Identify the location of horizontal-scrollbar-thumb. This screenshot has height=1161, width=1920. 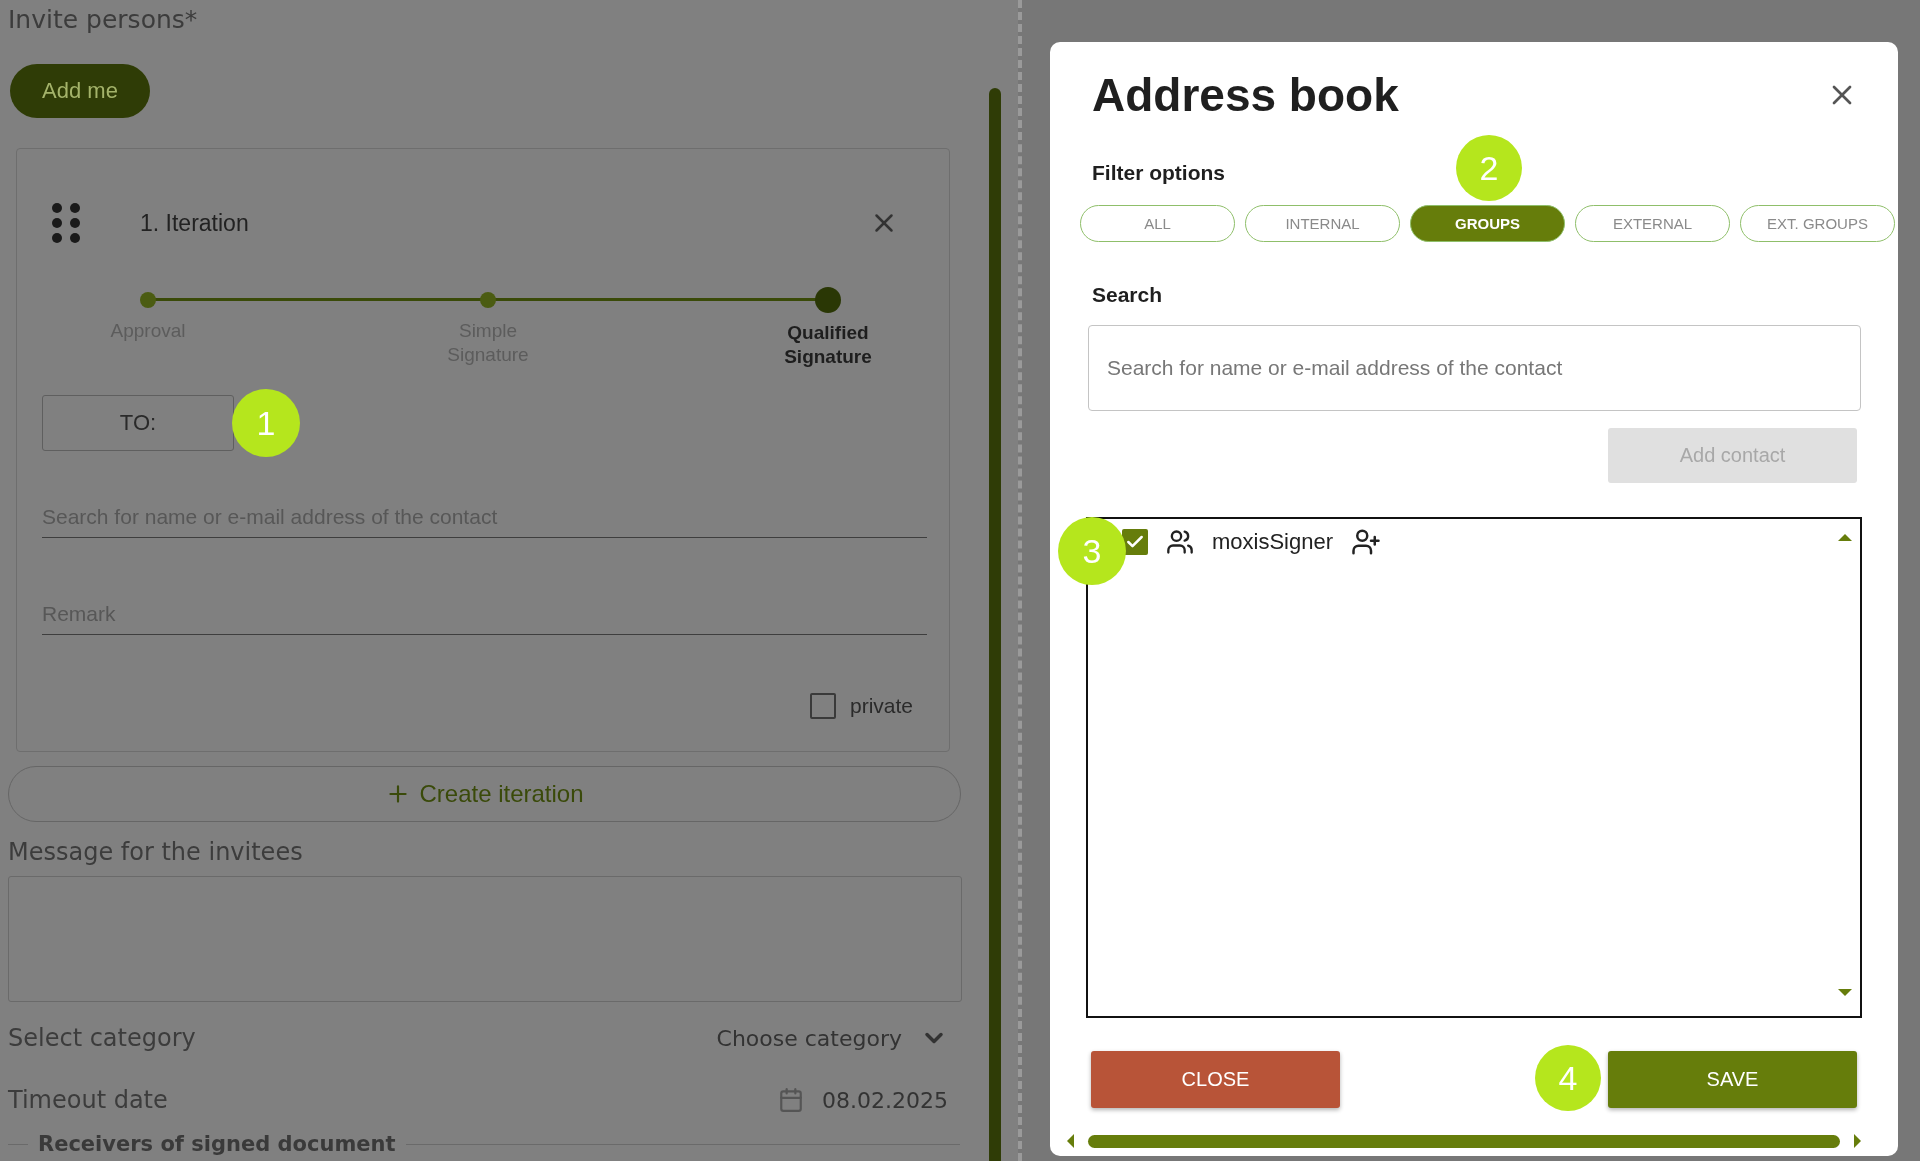
(1464, 1141).